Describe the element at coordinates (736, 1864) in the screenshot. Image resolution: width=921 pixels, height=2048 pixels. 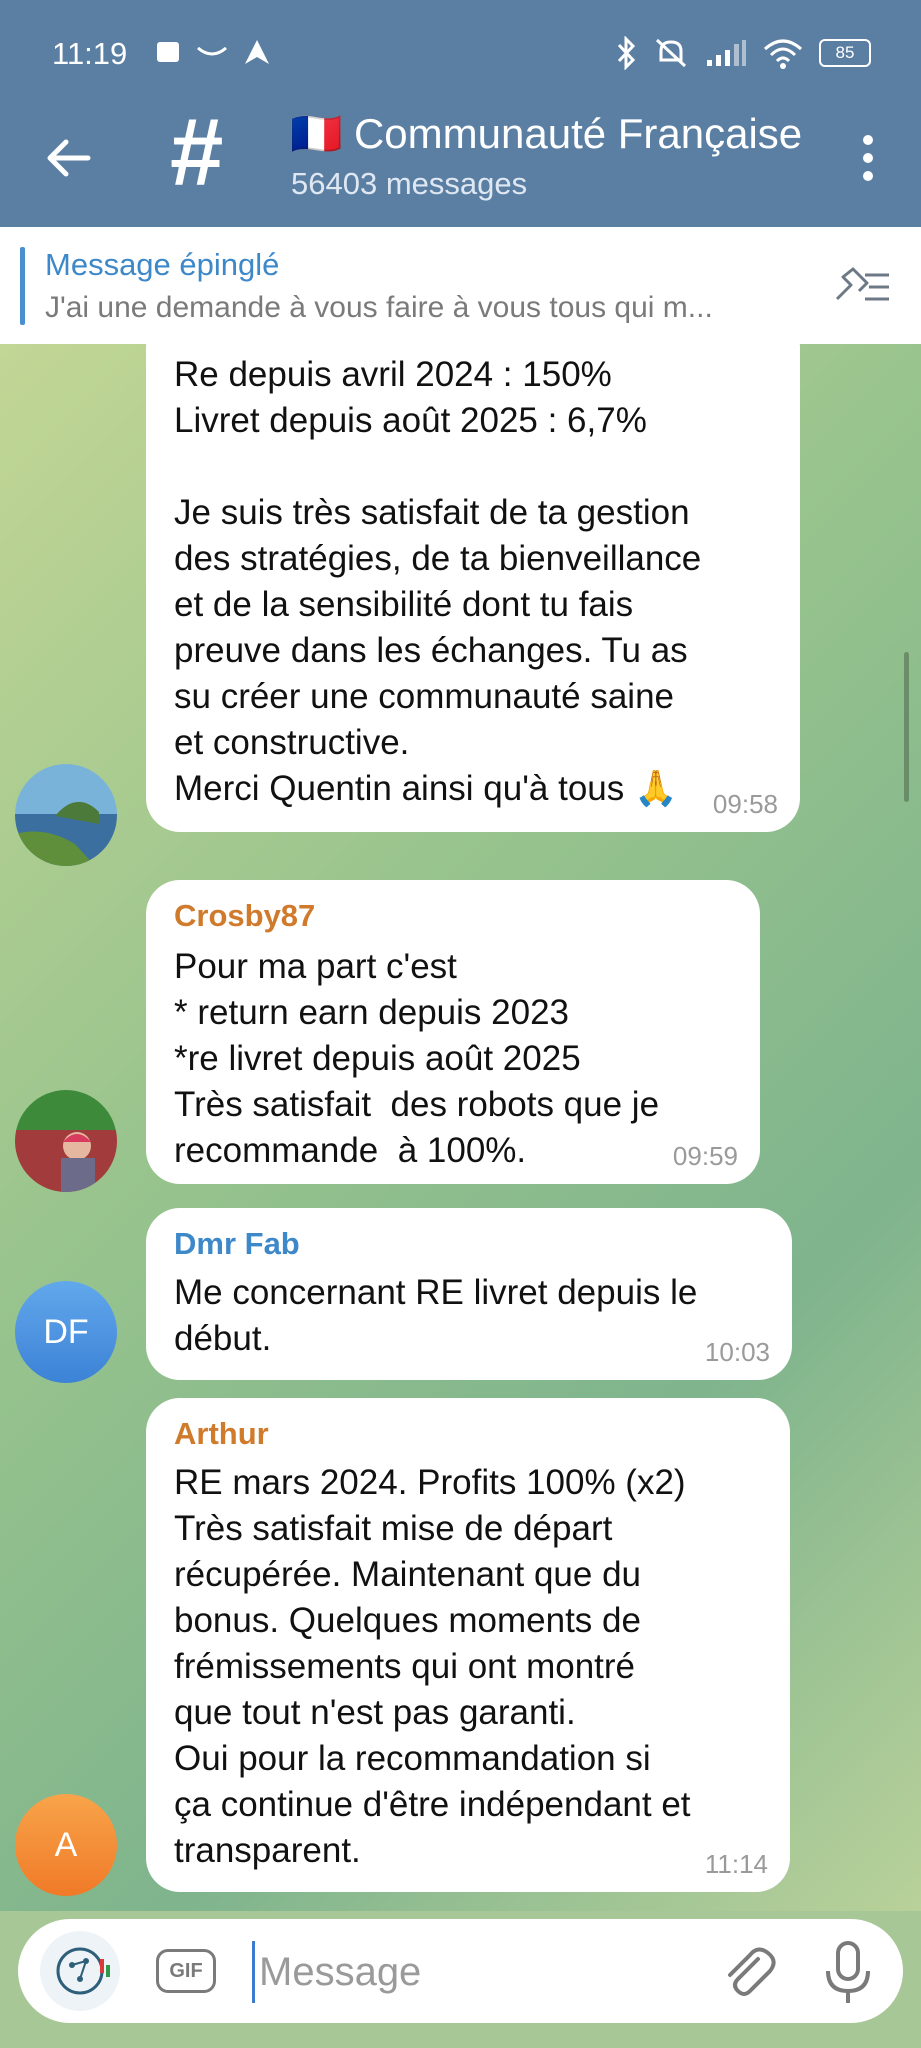
I see `message-time: 11:14` at that location.